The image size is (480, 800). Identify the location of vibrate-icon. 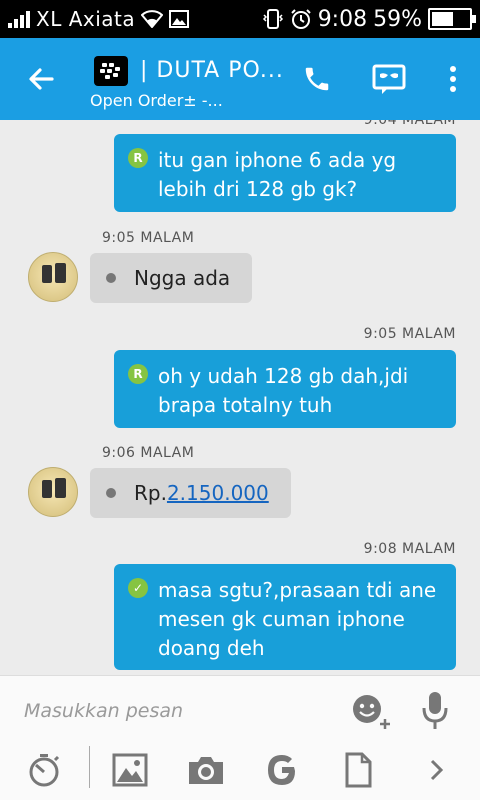
(272, 19).